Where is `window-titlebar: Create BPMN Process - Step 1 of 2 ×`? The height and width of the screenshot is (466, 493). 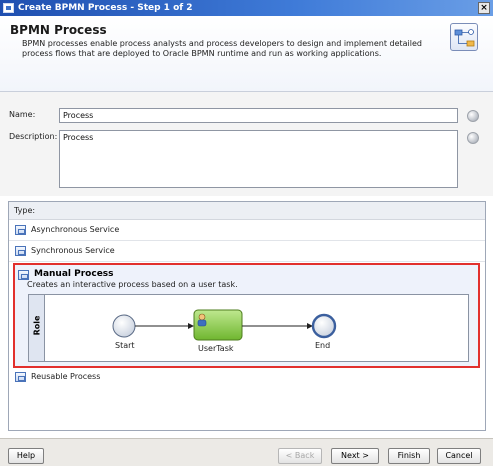
window-titlebar: Create BPMN Process - Step 1 of 2 × is located at coordinates (246, 8).